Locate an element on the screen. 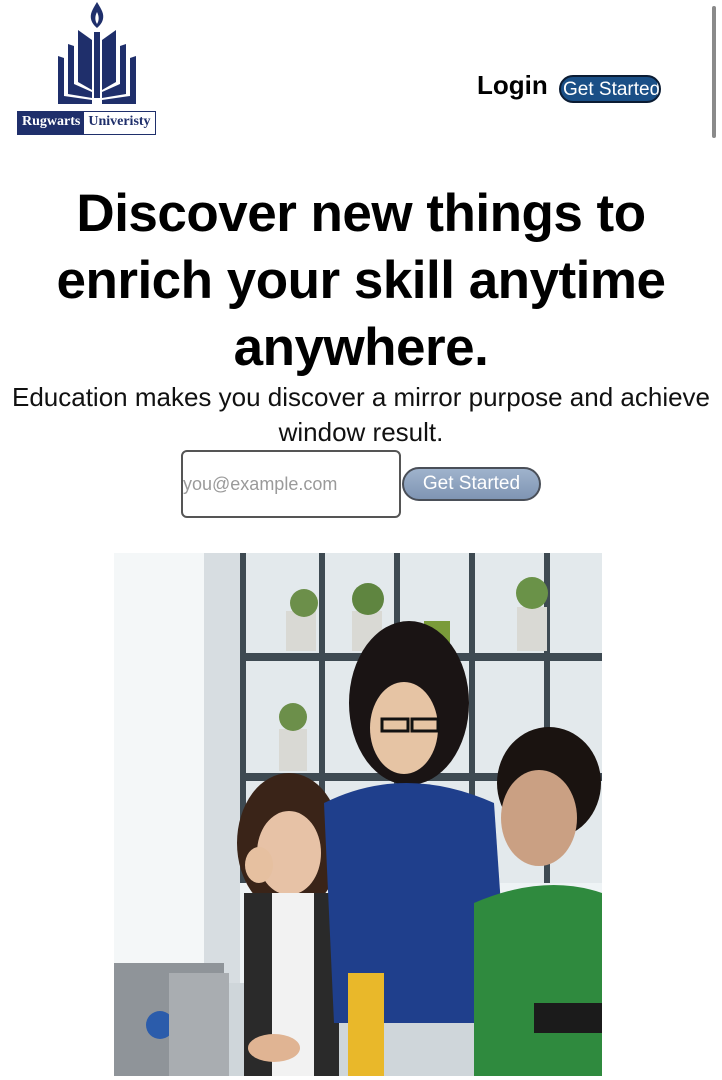 The height and width of the screenshot is (1080, 722). book-flame-emblem-icon is located at coordinates (97, 53).